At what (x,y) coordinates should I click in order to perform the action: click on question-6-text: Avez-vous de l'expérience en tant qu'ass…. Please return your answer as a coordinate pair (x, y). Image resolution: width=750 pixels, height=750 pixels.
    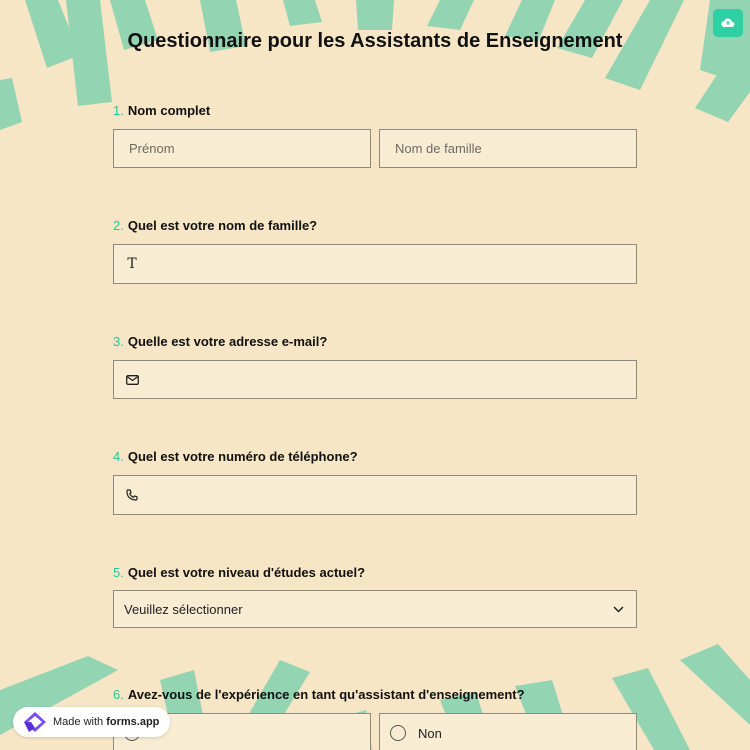
    Looking at the image, I should click on (326, 694).